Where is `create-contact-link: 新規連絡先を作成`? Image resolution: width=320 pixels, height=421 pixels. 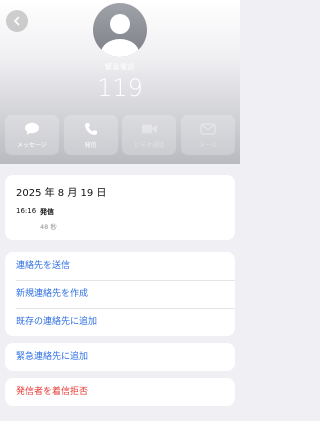 create-contact-link: 新規連絡先を作成 is located at coordinates (120, 294).